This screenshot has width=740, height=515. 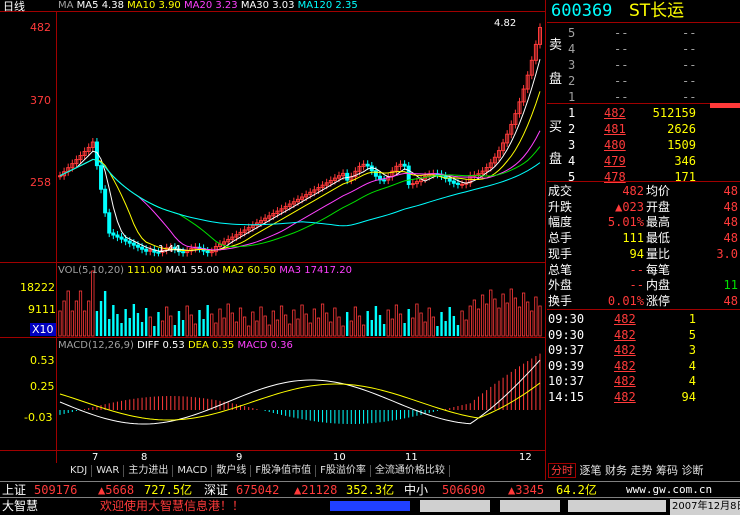 What do you see at coordinates (642, 470) in the screenshot?
I see `tab-zoushi: 走势` at bounding box center [642, 470].